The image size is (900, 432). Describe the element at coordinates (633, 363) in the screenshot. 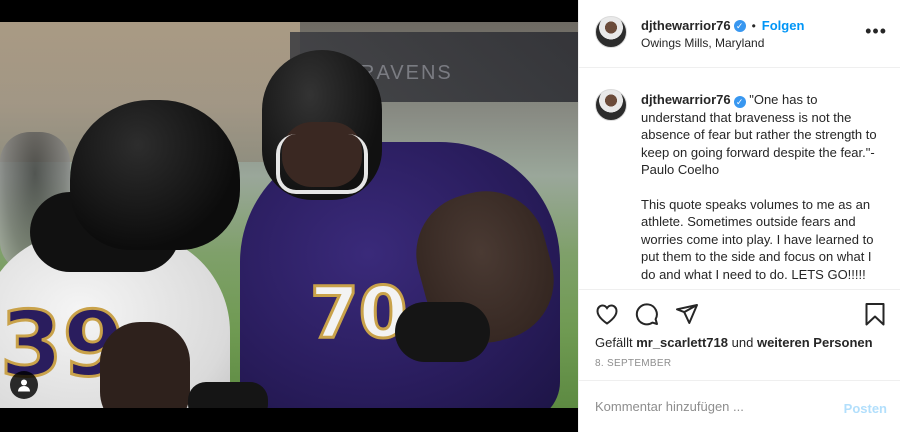

I see `post-date: 8. SEPTEMBER` at that location.